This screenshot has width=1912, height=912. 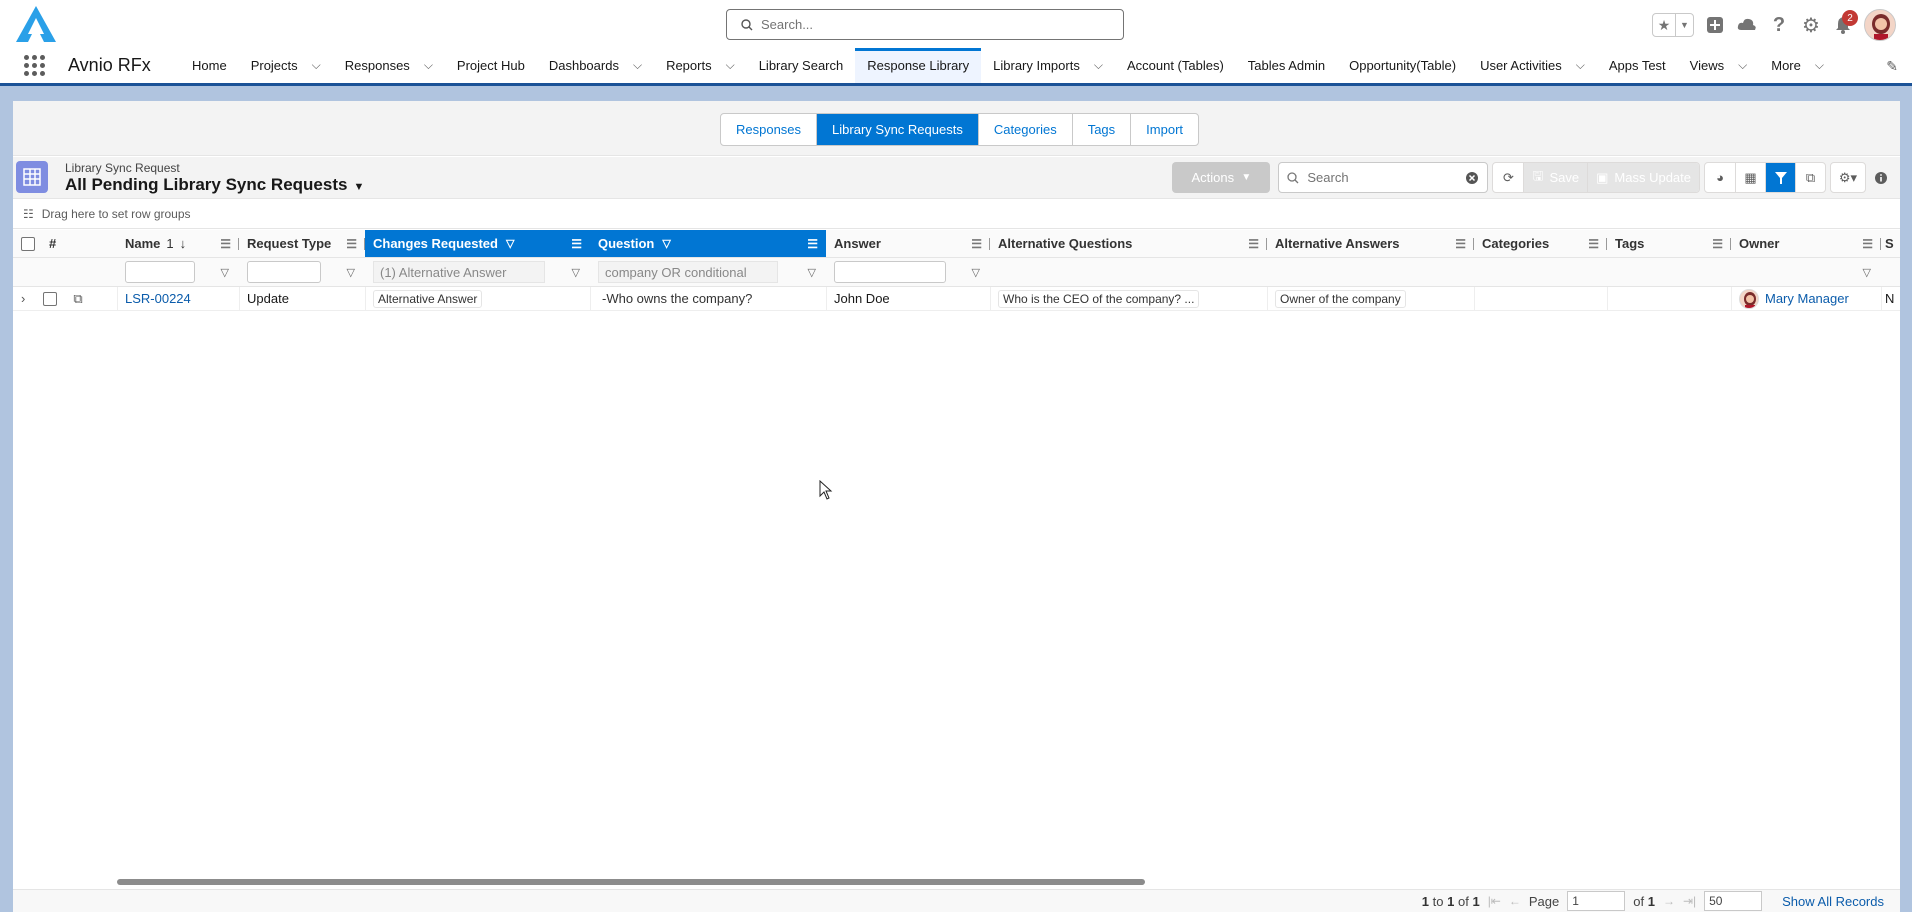 I want to click on column-header-question: Question ▽ ☰, so click(x=708, y=243).